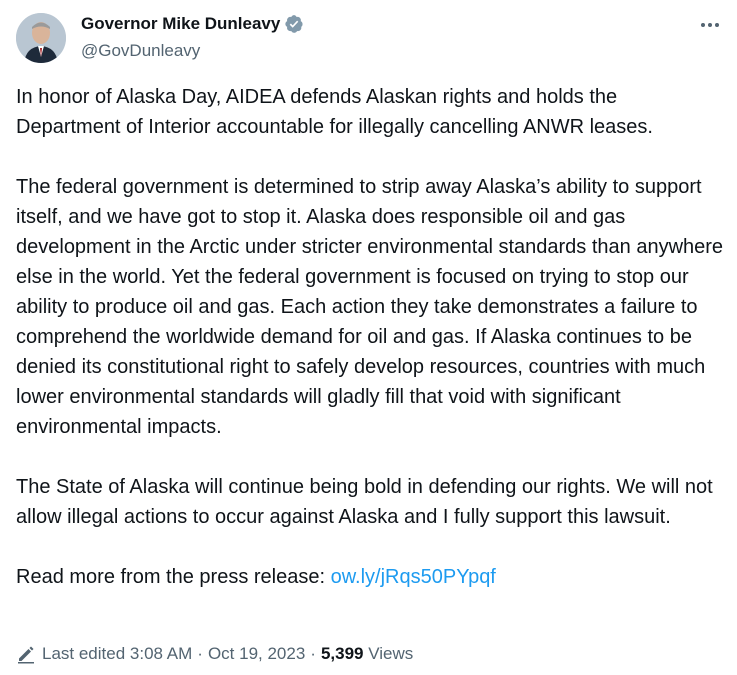 This screenshot has width=737, height=675. Describe the element at coordinates (41, 38) in the screenshot. I see `avatar` at that location.